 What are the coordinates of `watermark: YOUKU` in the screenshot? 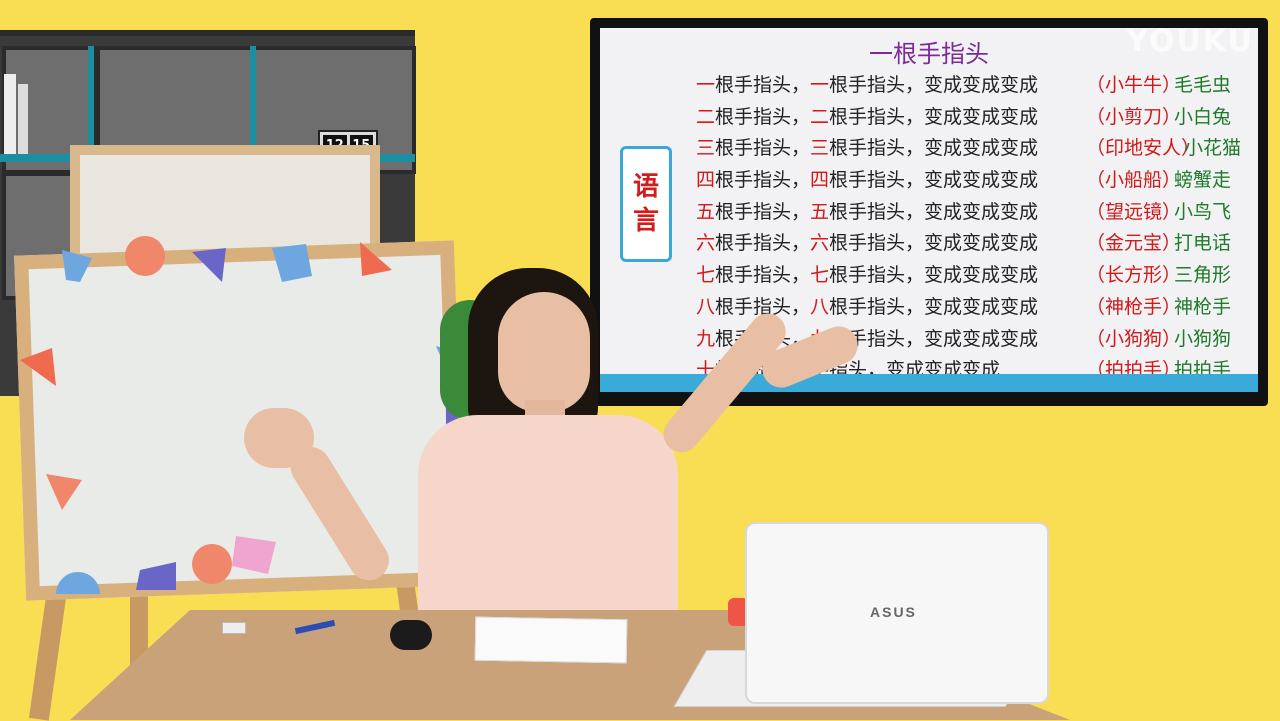 It's located at (1190, 41).